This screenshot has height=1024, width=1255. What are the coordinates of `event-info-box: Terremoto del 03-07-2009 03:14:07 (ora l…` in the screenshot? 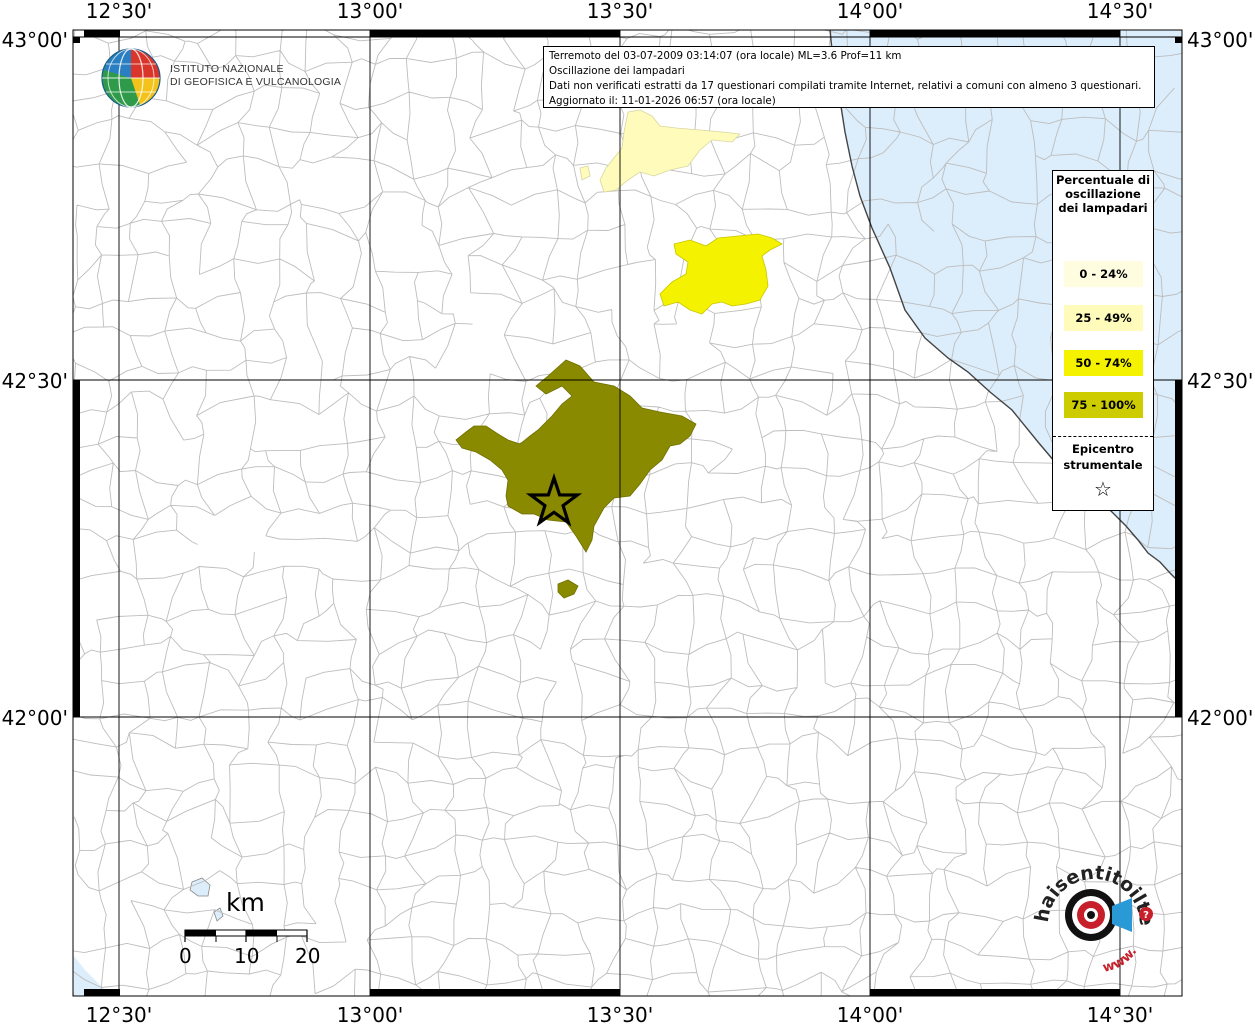 It's located at (849, 77).